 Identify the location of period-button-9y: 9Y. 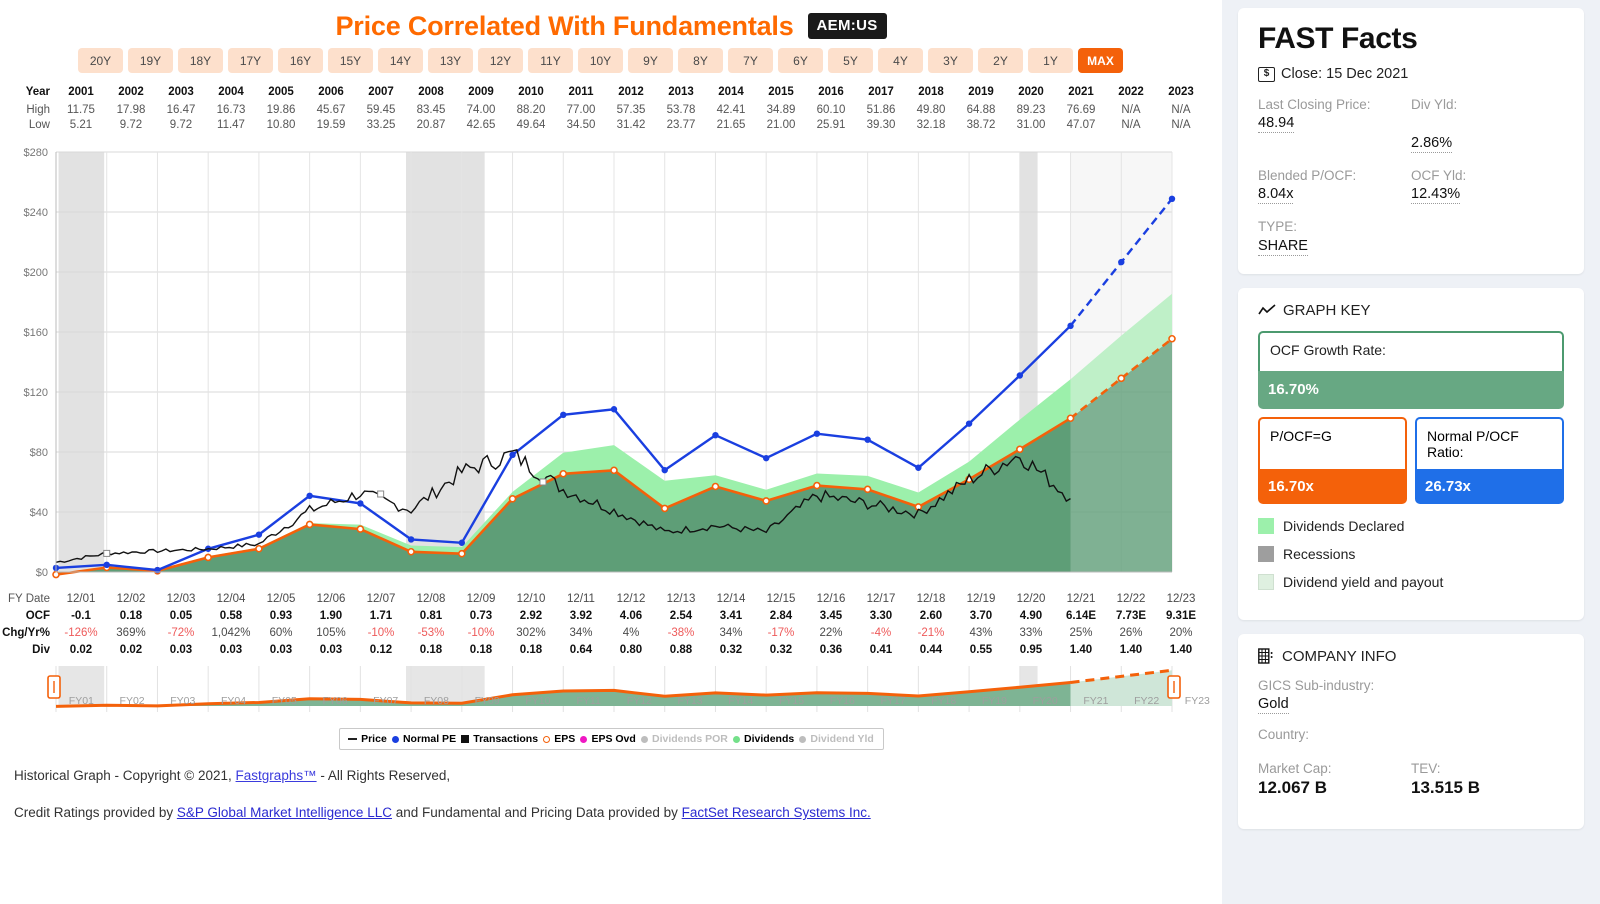
(650, 60).